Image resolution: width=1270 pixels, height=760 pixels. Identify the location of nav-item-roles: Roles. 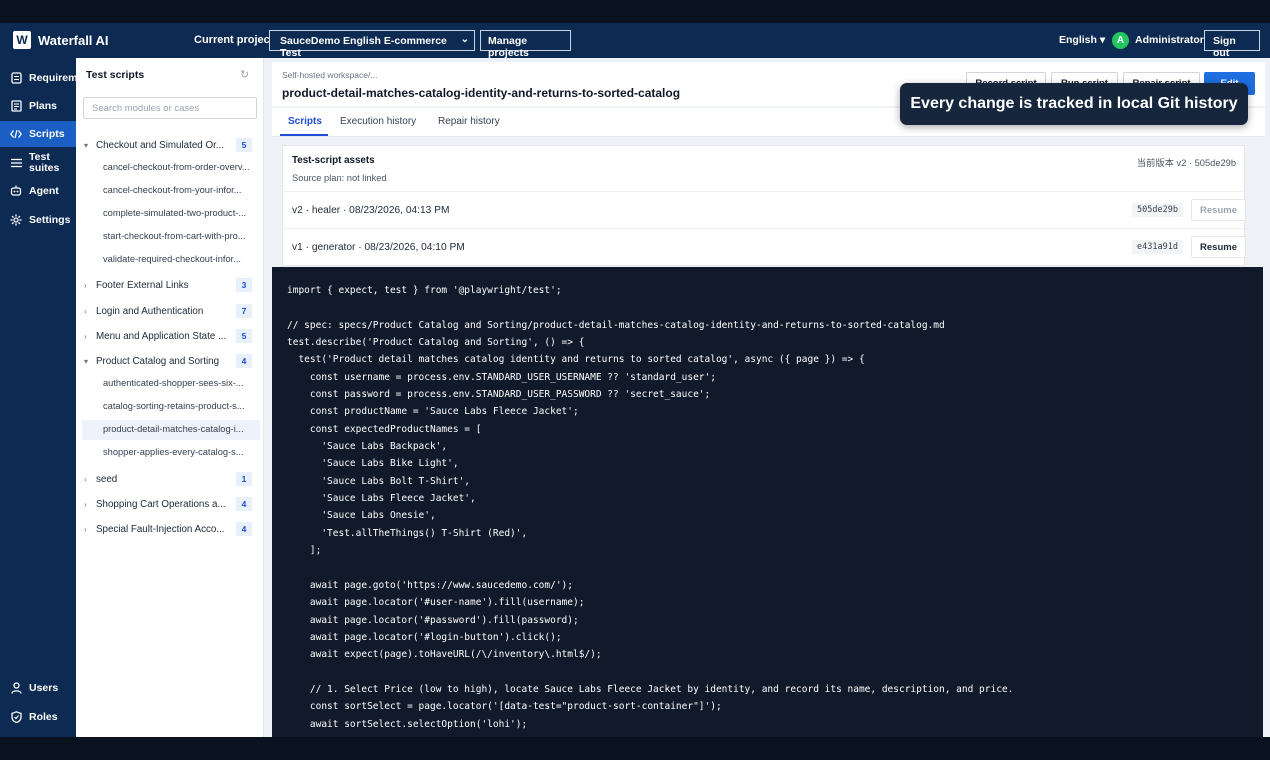
(38, 717).